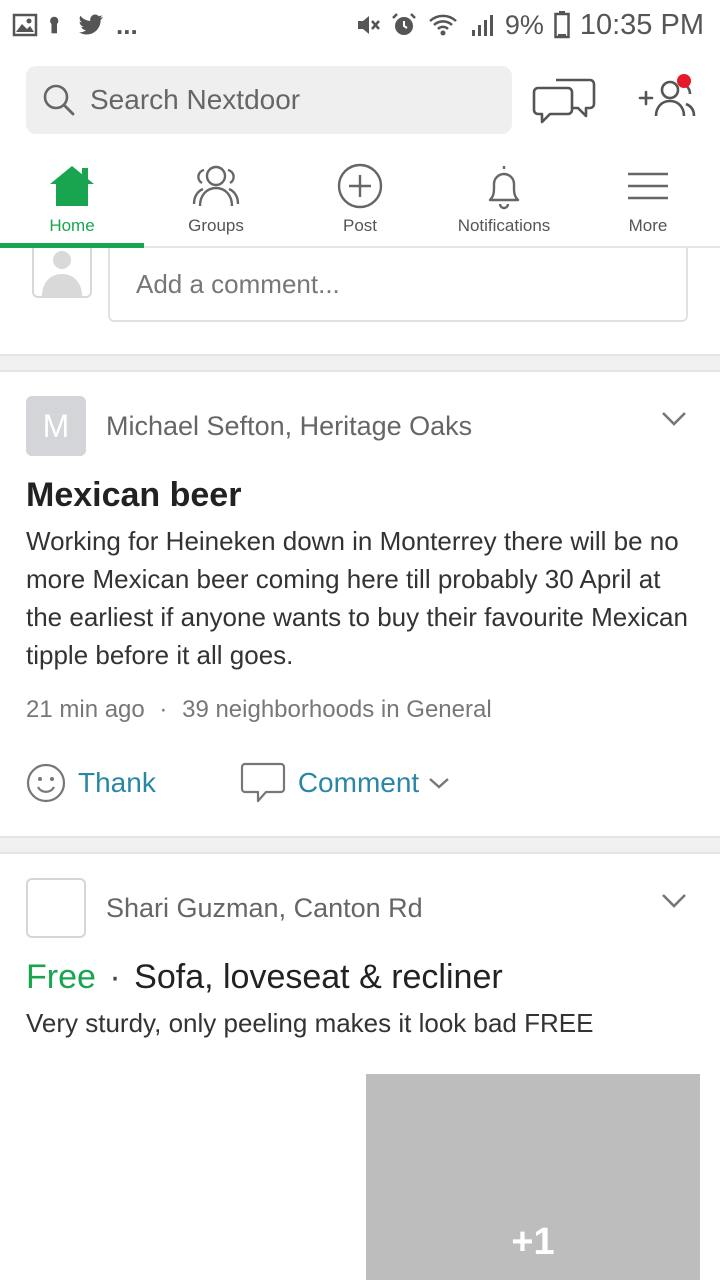 The image size is (720, 1280). I want to click on search-input: Search Nextdoor, so click(269, 100).